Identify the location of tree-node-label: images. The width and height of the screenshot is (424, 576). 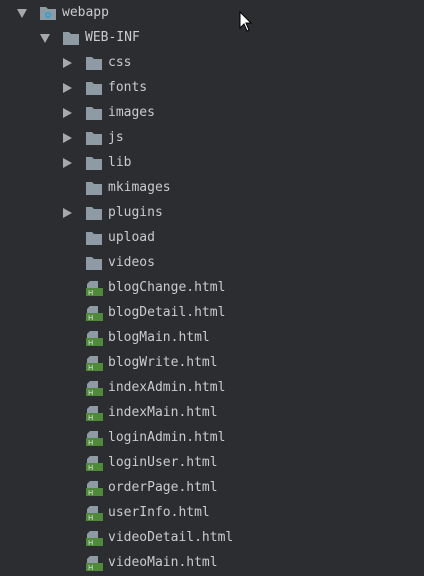
(131, 112).